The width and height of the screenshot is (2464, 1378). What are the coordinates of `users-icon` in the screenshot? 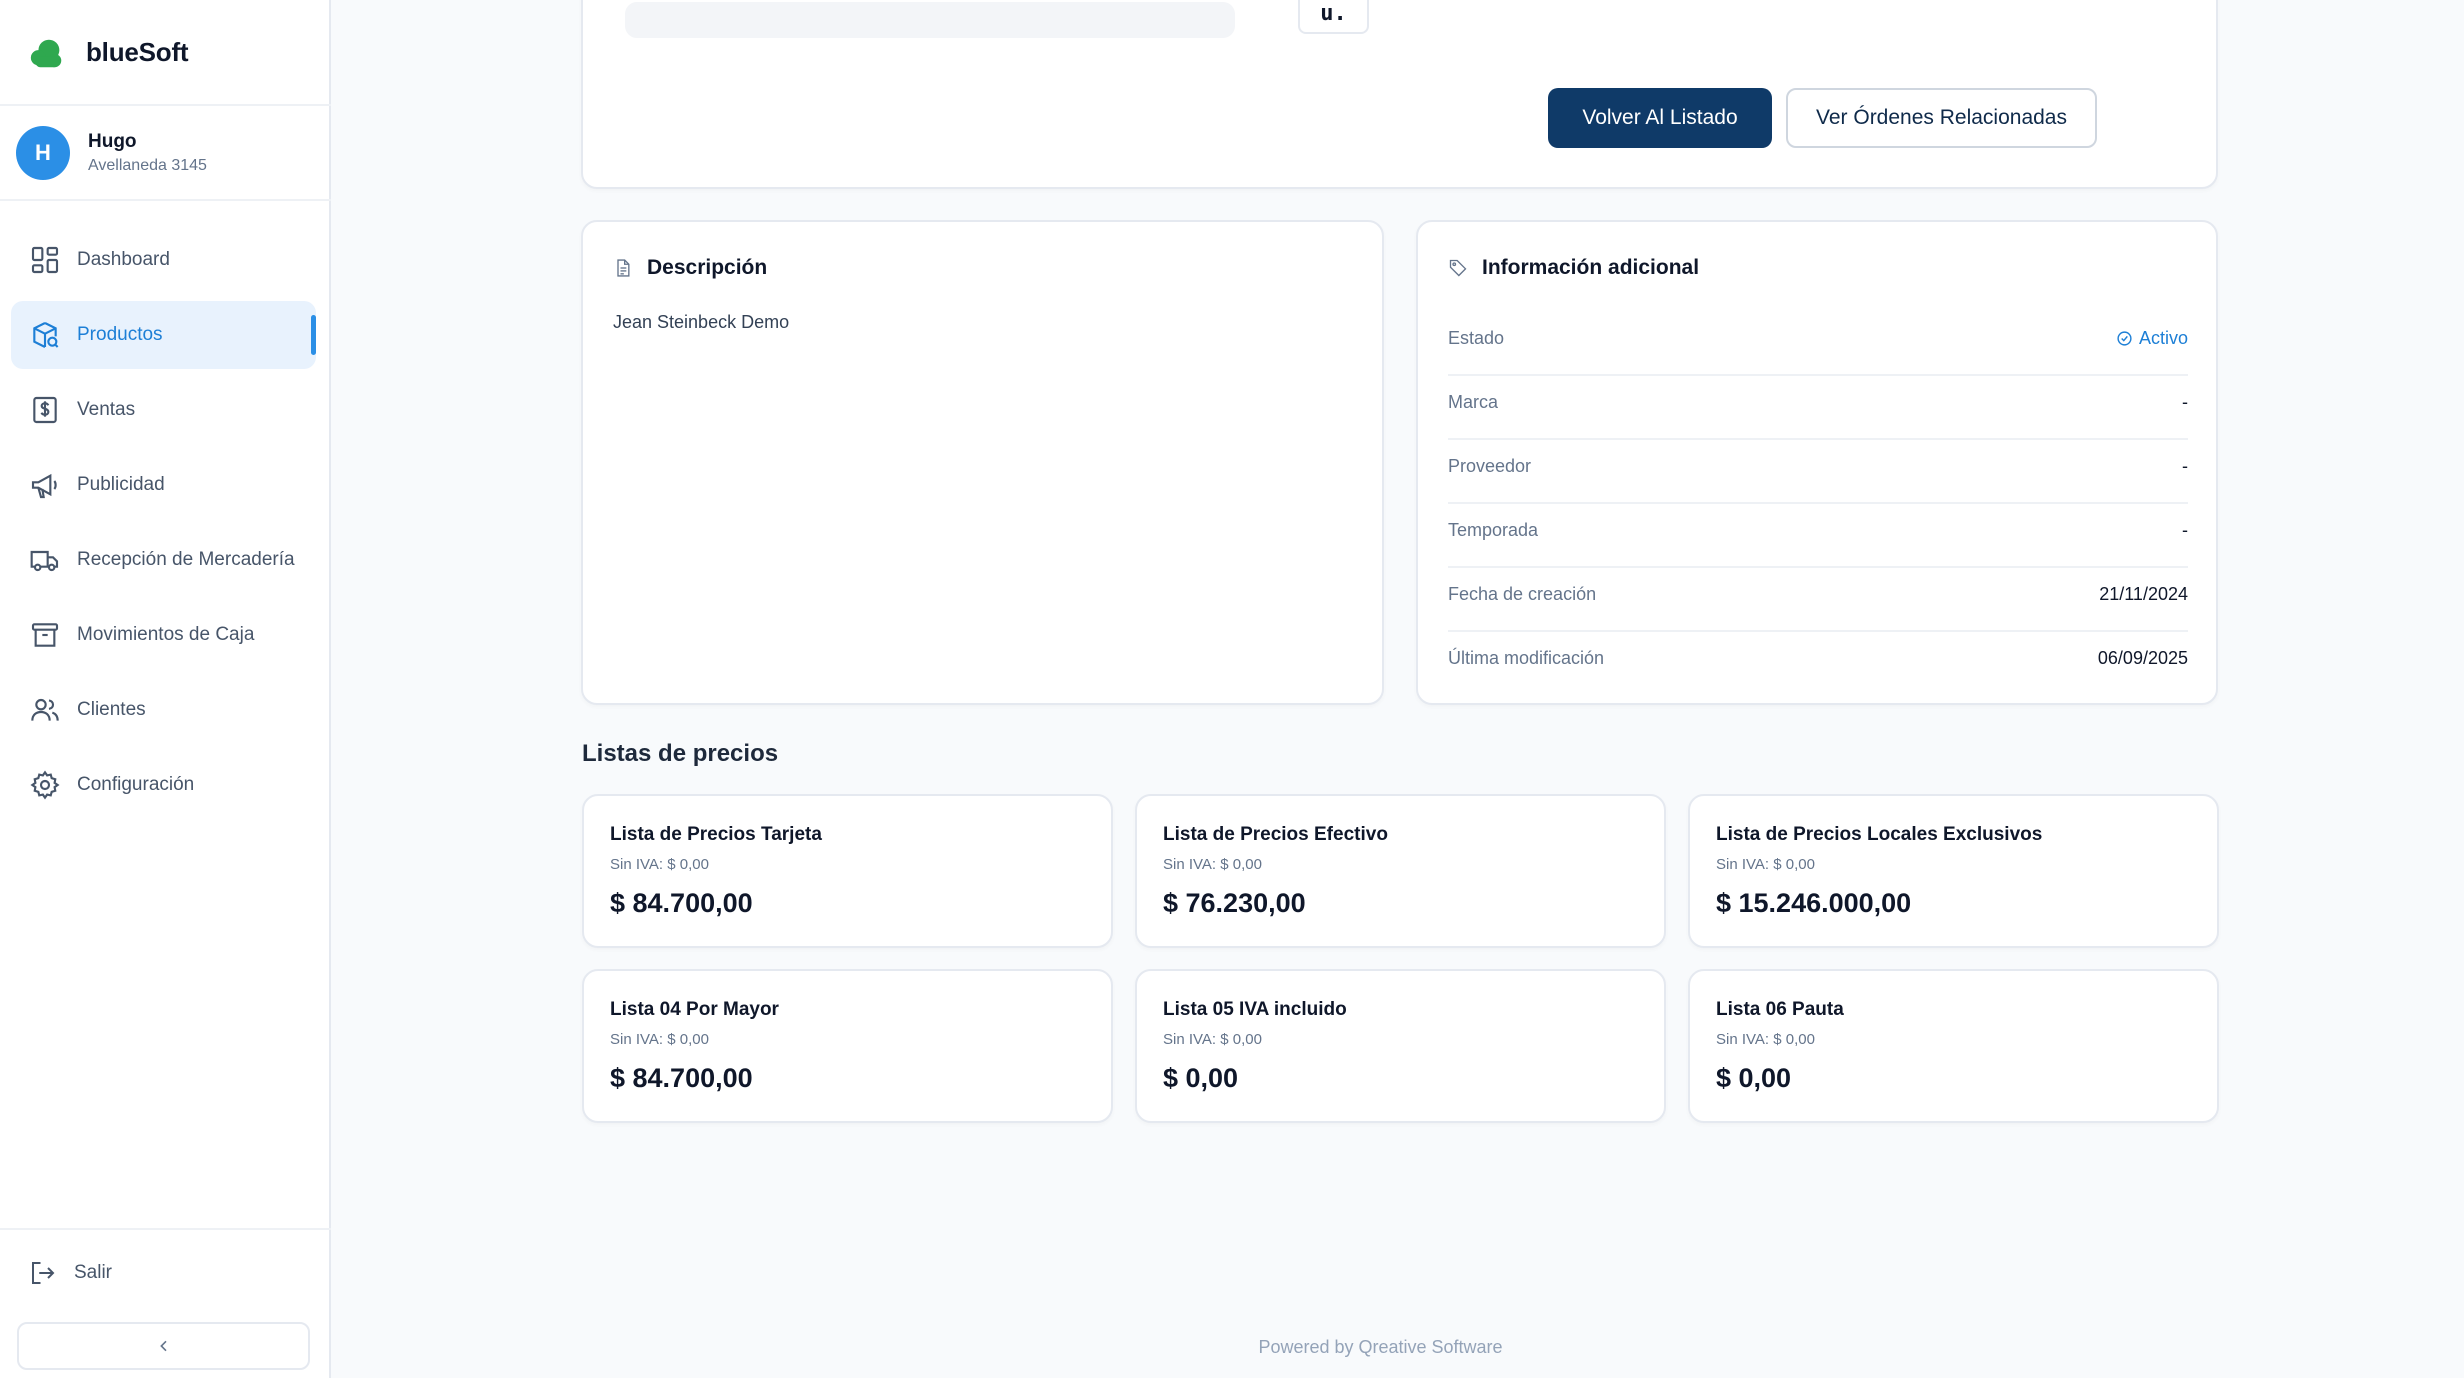 It's located at (45, 709).